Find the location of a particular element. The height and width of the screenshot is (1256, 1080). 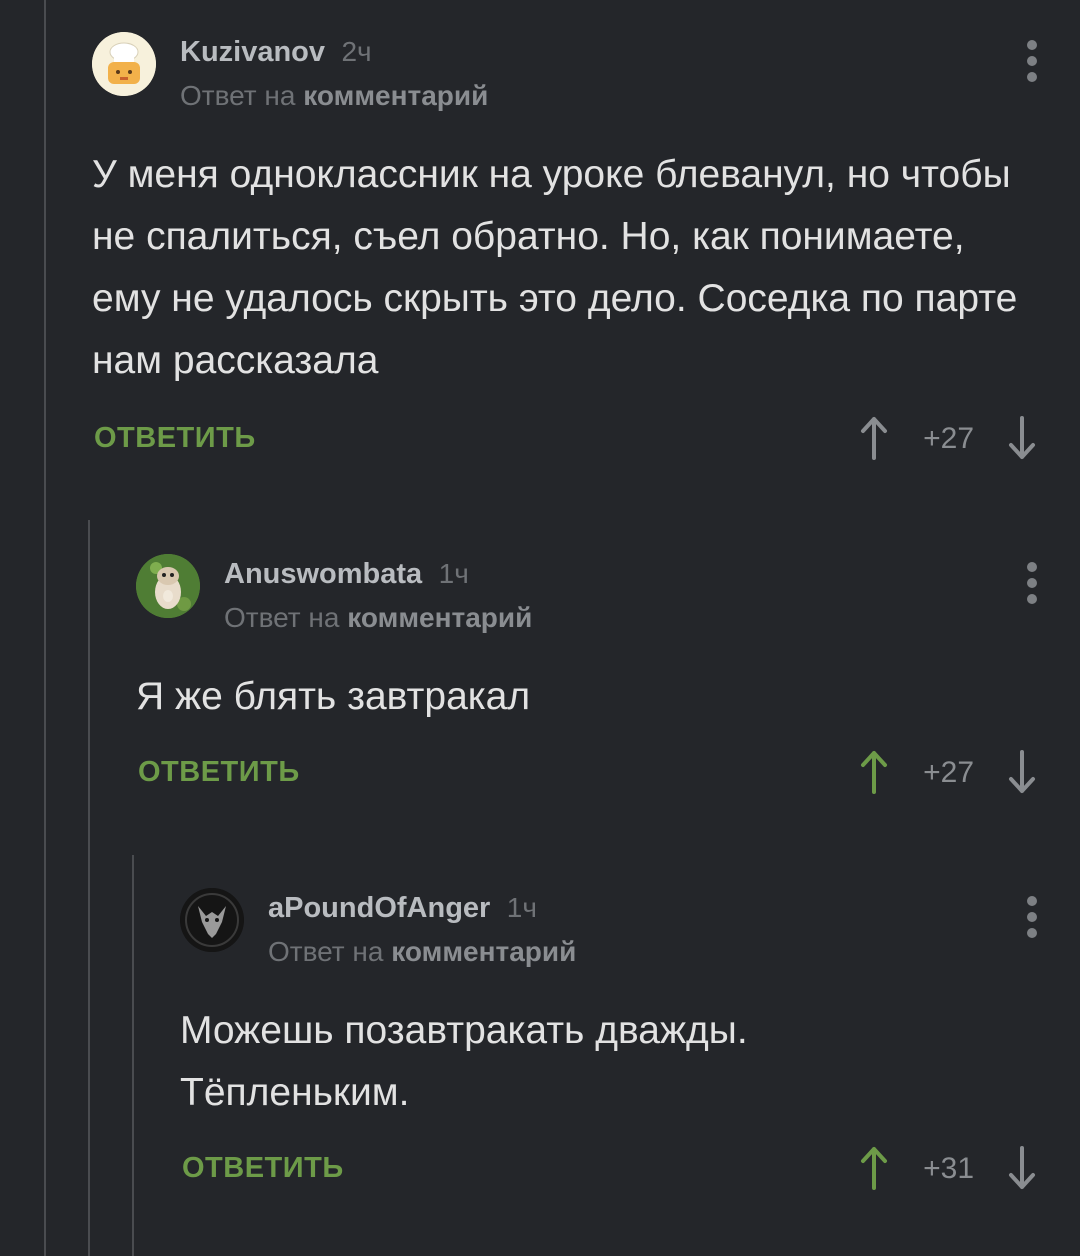

author-row: Anuswombata 1ч is located at coordinates (346, 574).